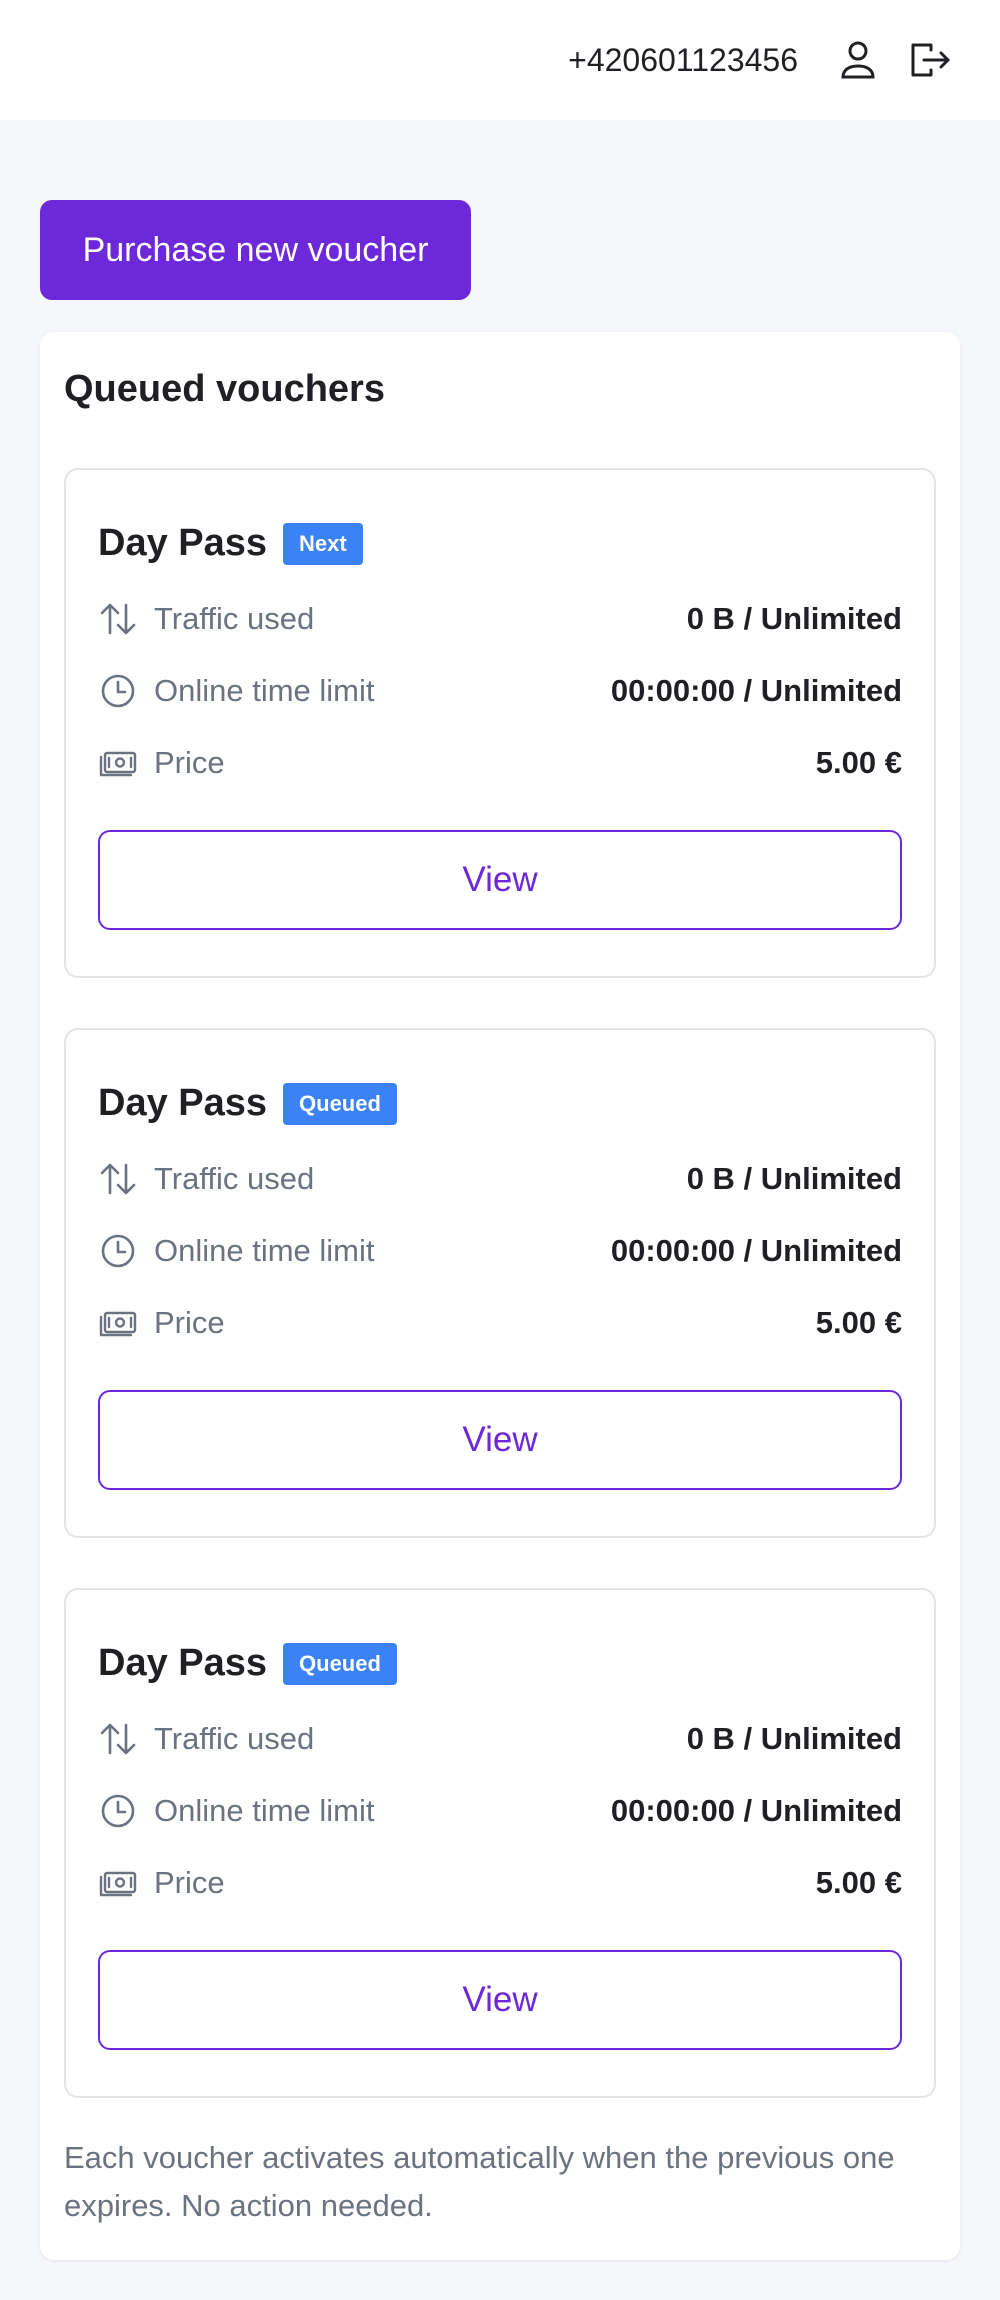 The image size is (1000, 2300). What do you see at coordinates (683, 59) in the screenshot?
I see `account-phone-number: +420601123456` at bounding box center [683, 59].